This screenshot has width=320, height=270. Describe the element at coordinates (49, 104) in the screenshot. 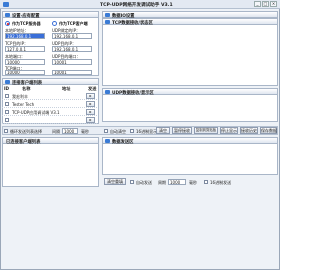

I see `client-row: Tester Tech ▸` at that location.